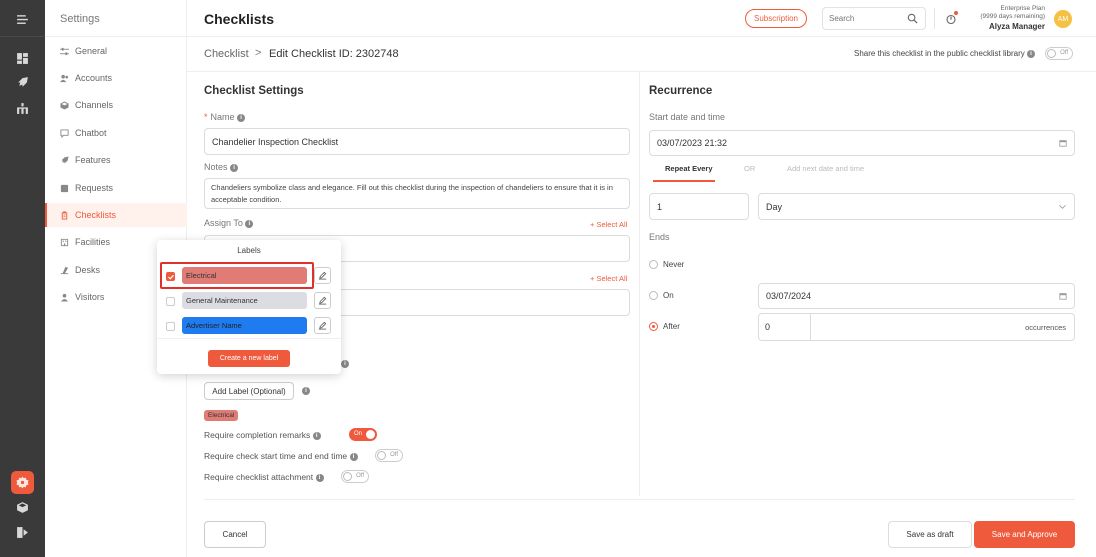  I want to click on occurrences-count: 0, so click(785, 327).